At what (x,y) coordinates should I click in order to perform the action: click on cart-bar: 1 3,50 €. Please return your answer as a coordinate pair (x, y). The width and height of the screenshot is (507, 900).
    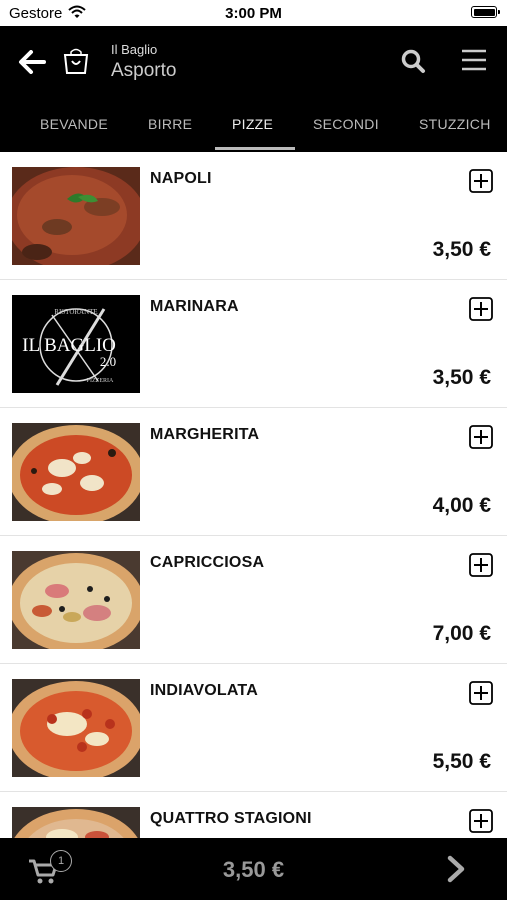
    Looking at the image, I should click on (253, 869).